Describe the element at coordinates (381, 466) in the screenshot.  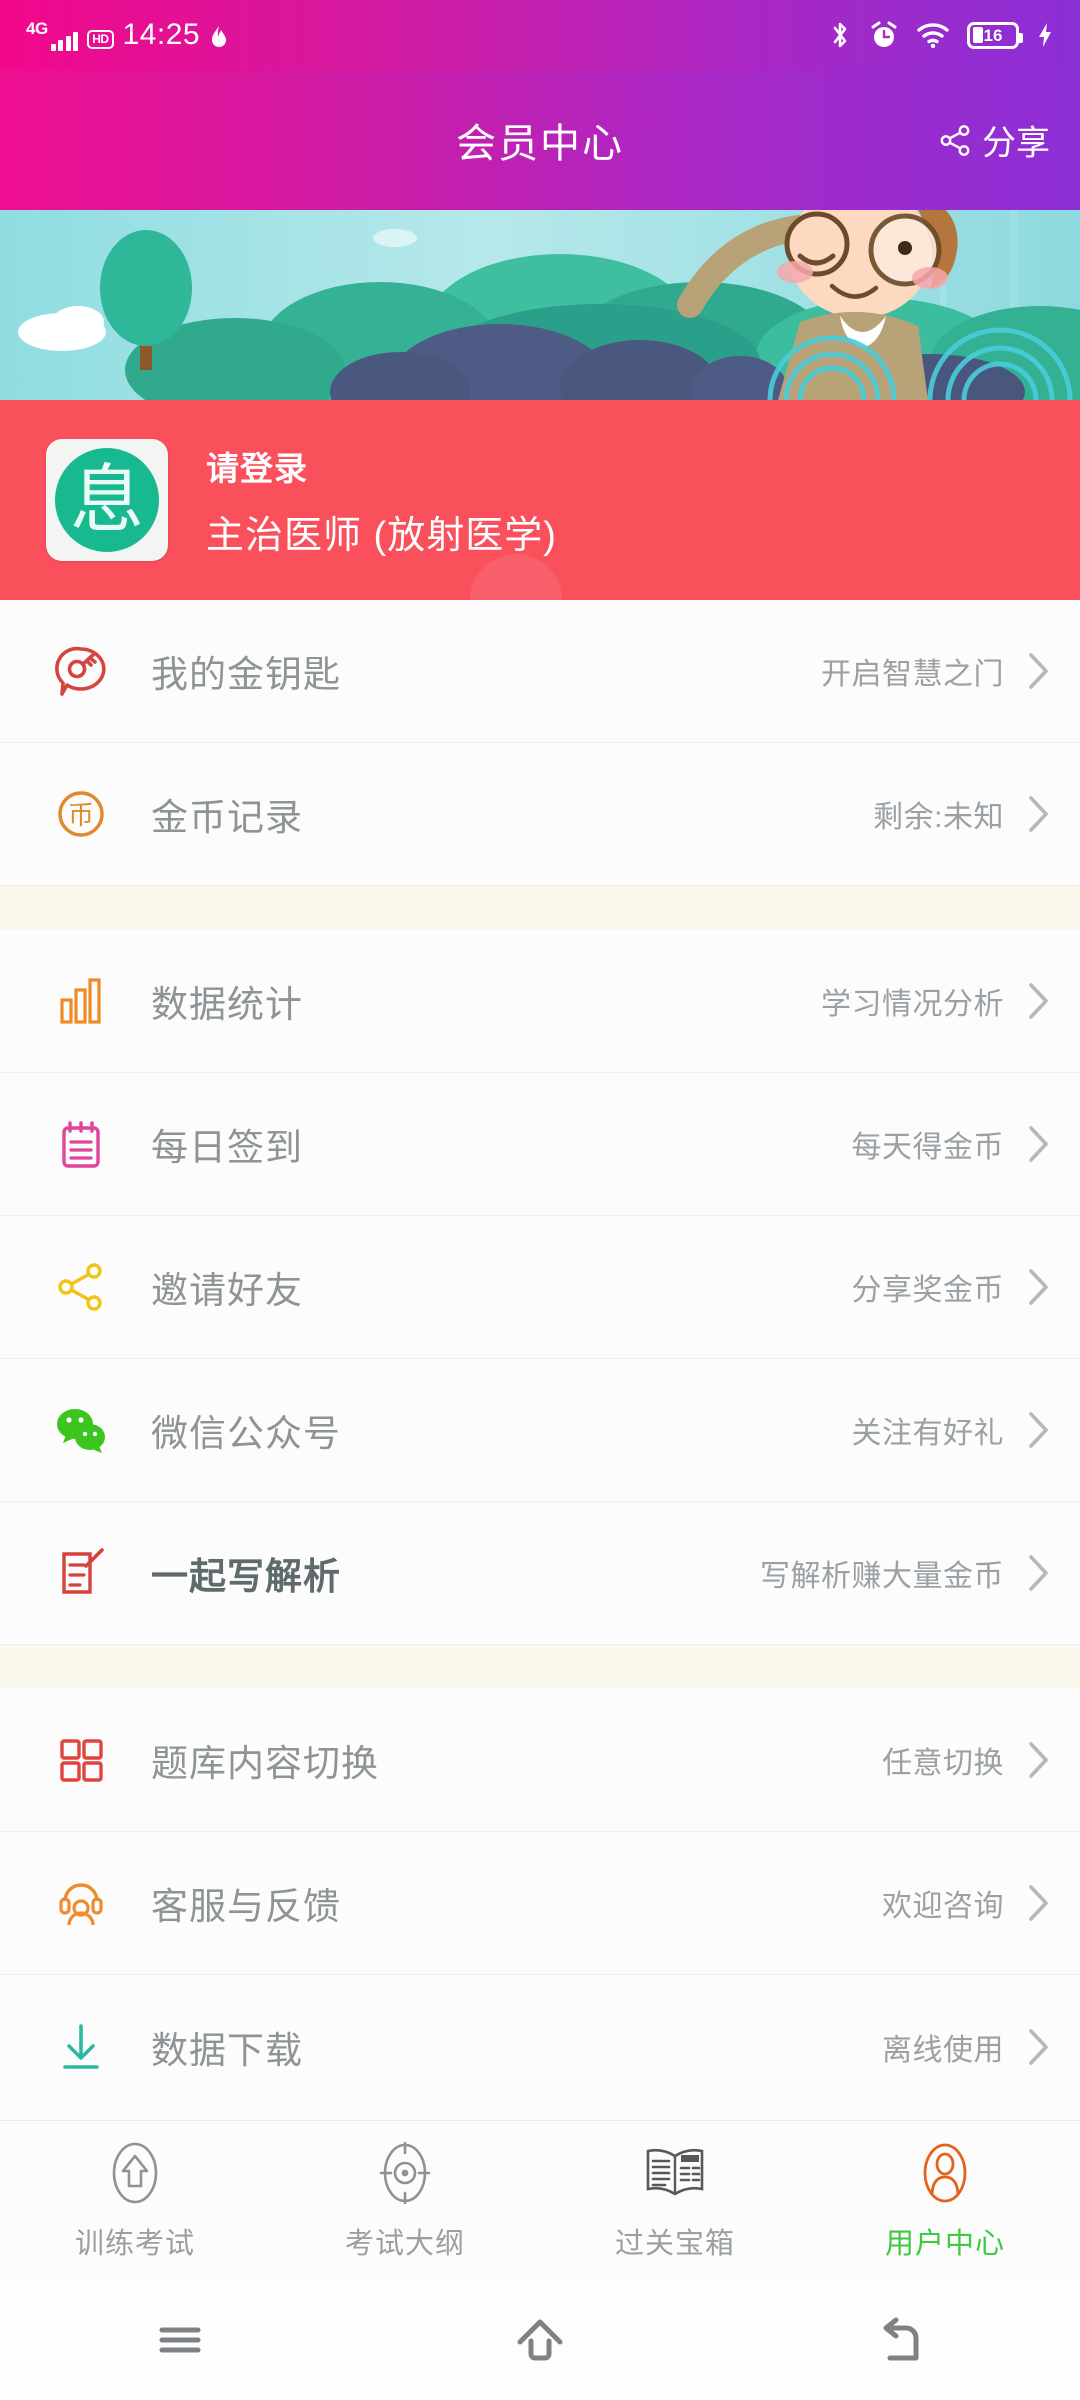
I see `login-prompt: 请登录` at that location.